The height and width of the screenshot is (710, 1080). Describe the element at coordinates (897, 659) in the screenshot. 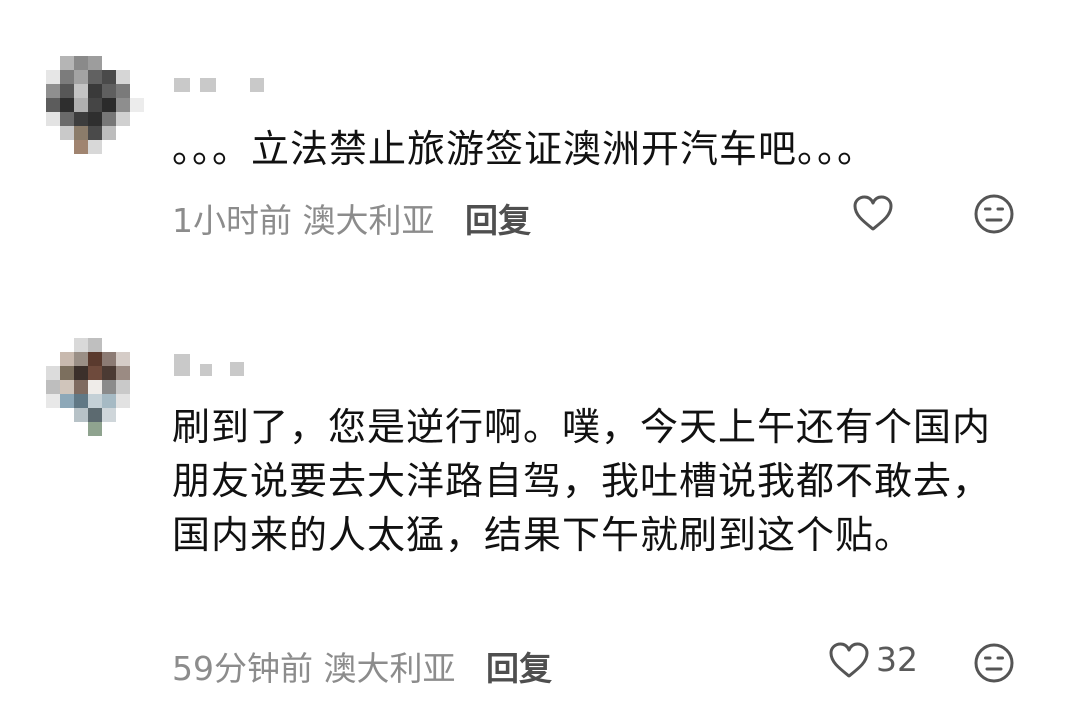

I see `like-count: 32` at that location.